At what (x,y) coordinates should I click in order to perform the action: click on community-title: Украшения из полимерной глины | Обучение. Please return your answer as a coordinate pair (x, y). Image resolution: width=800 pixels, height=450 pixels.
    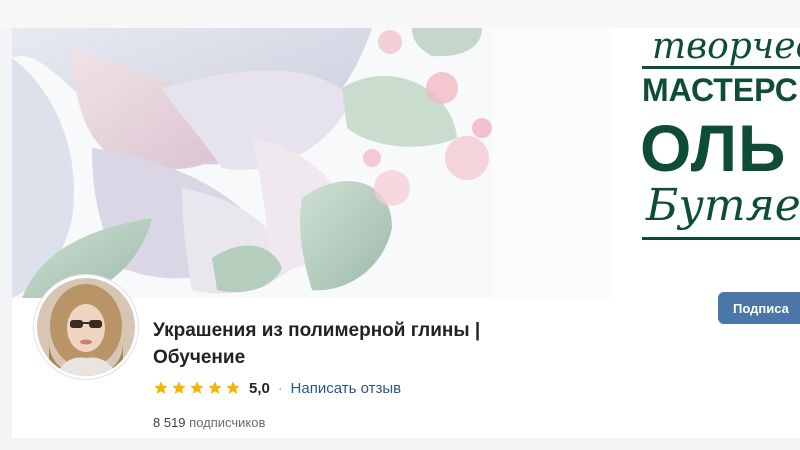
    Looking at the image, I should click on (317, 344).